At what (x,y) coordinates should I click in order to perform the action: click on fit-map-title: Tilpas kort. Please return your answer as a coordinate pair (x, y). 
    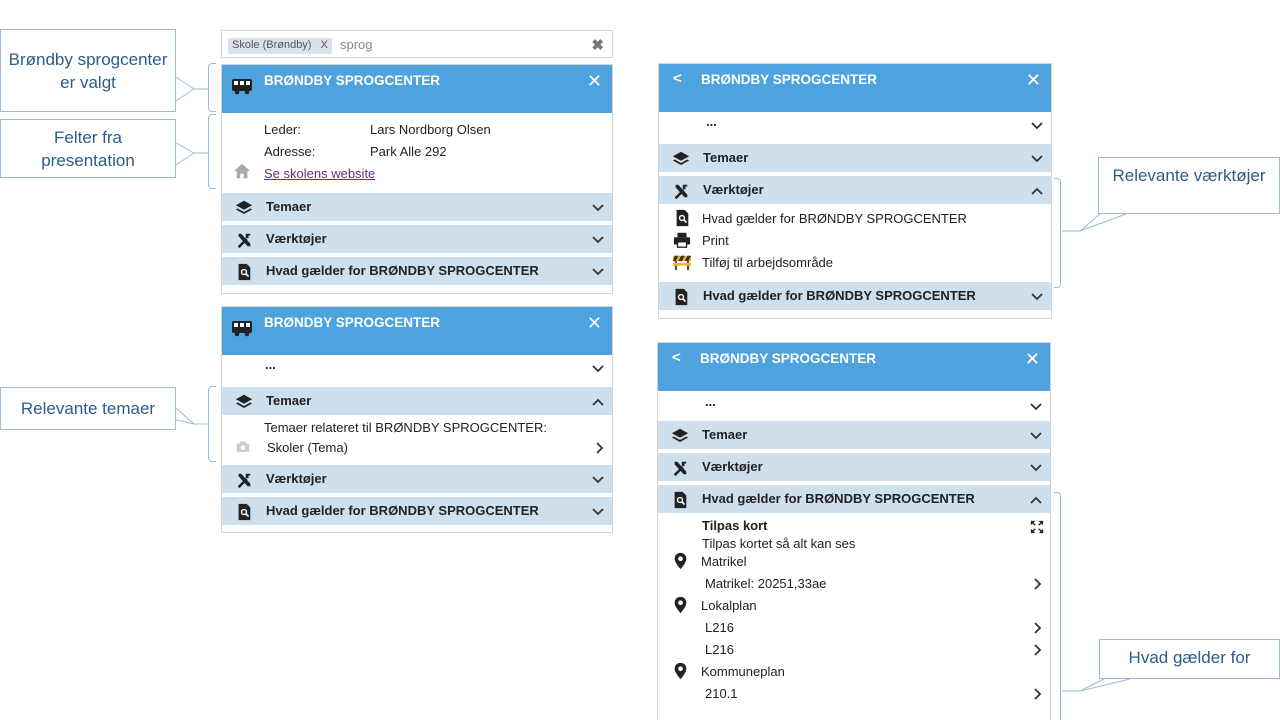
    Looking at the image, I should click on (735, 525).